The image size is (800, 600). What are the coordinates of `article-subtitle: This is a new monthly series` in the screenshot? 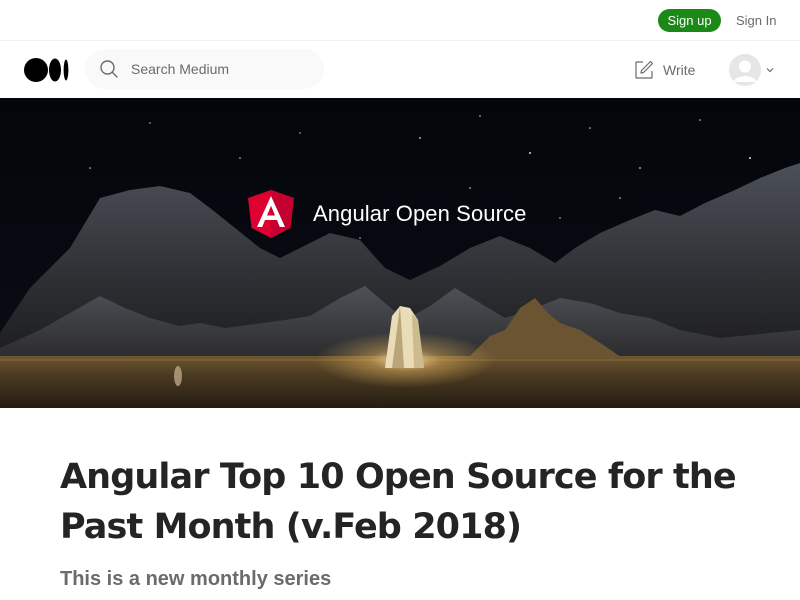 It's located at (196, 579).